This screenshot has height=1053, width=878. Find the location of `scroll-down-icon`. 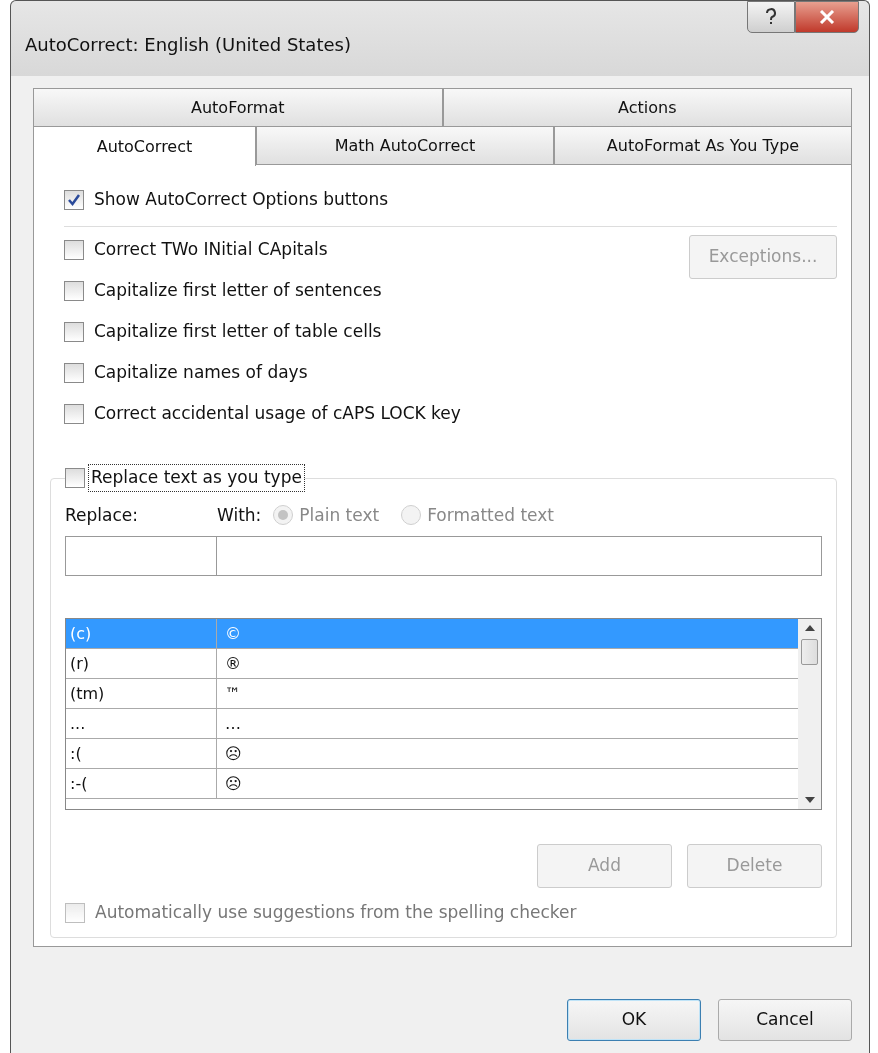

scroll-down-icon is located at coordinates (809, 800).